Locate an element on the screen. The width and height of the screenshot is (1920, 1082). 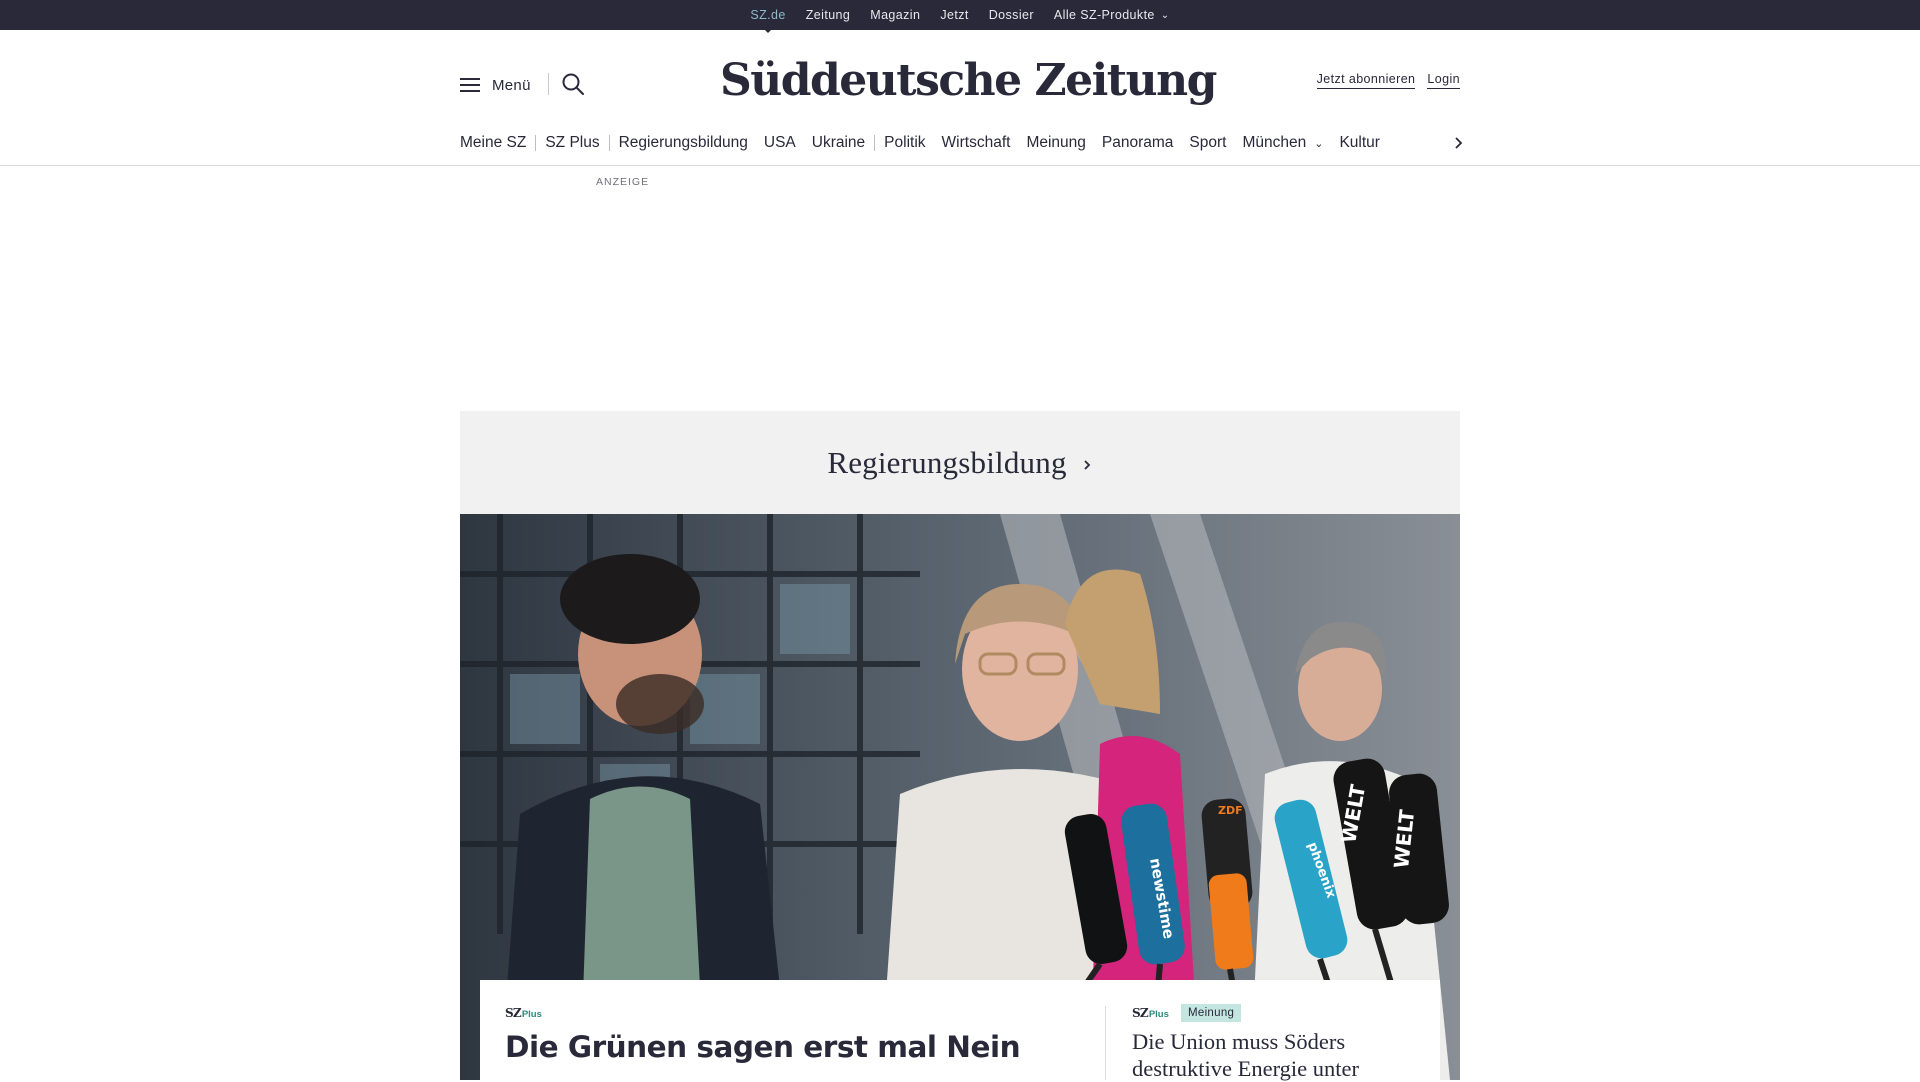
topbar-link-magazin: Magazin is located at coordinates (895, 15).